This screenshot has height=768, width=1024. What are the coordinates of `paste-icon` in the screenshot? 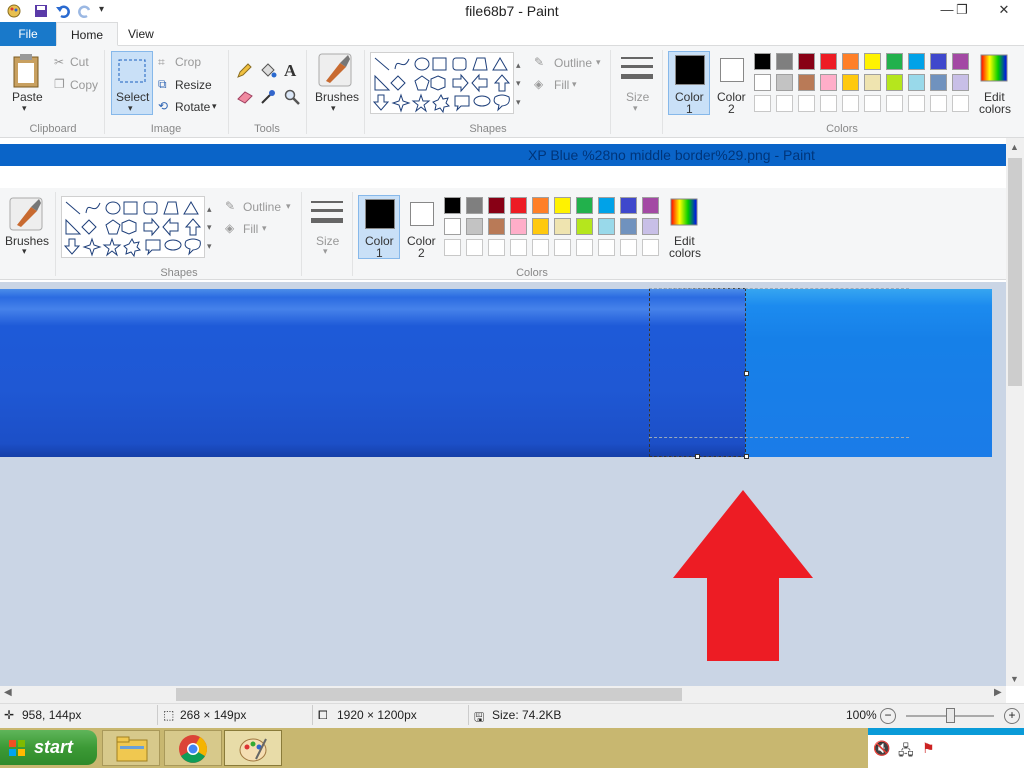 It's located at (27, 71).